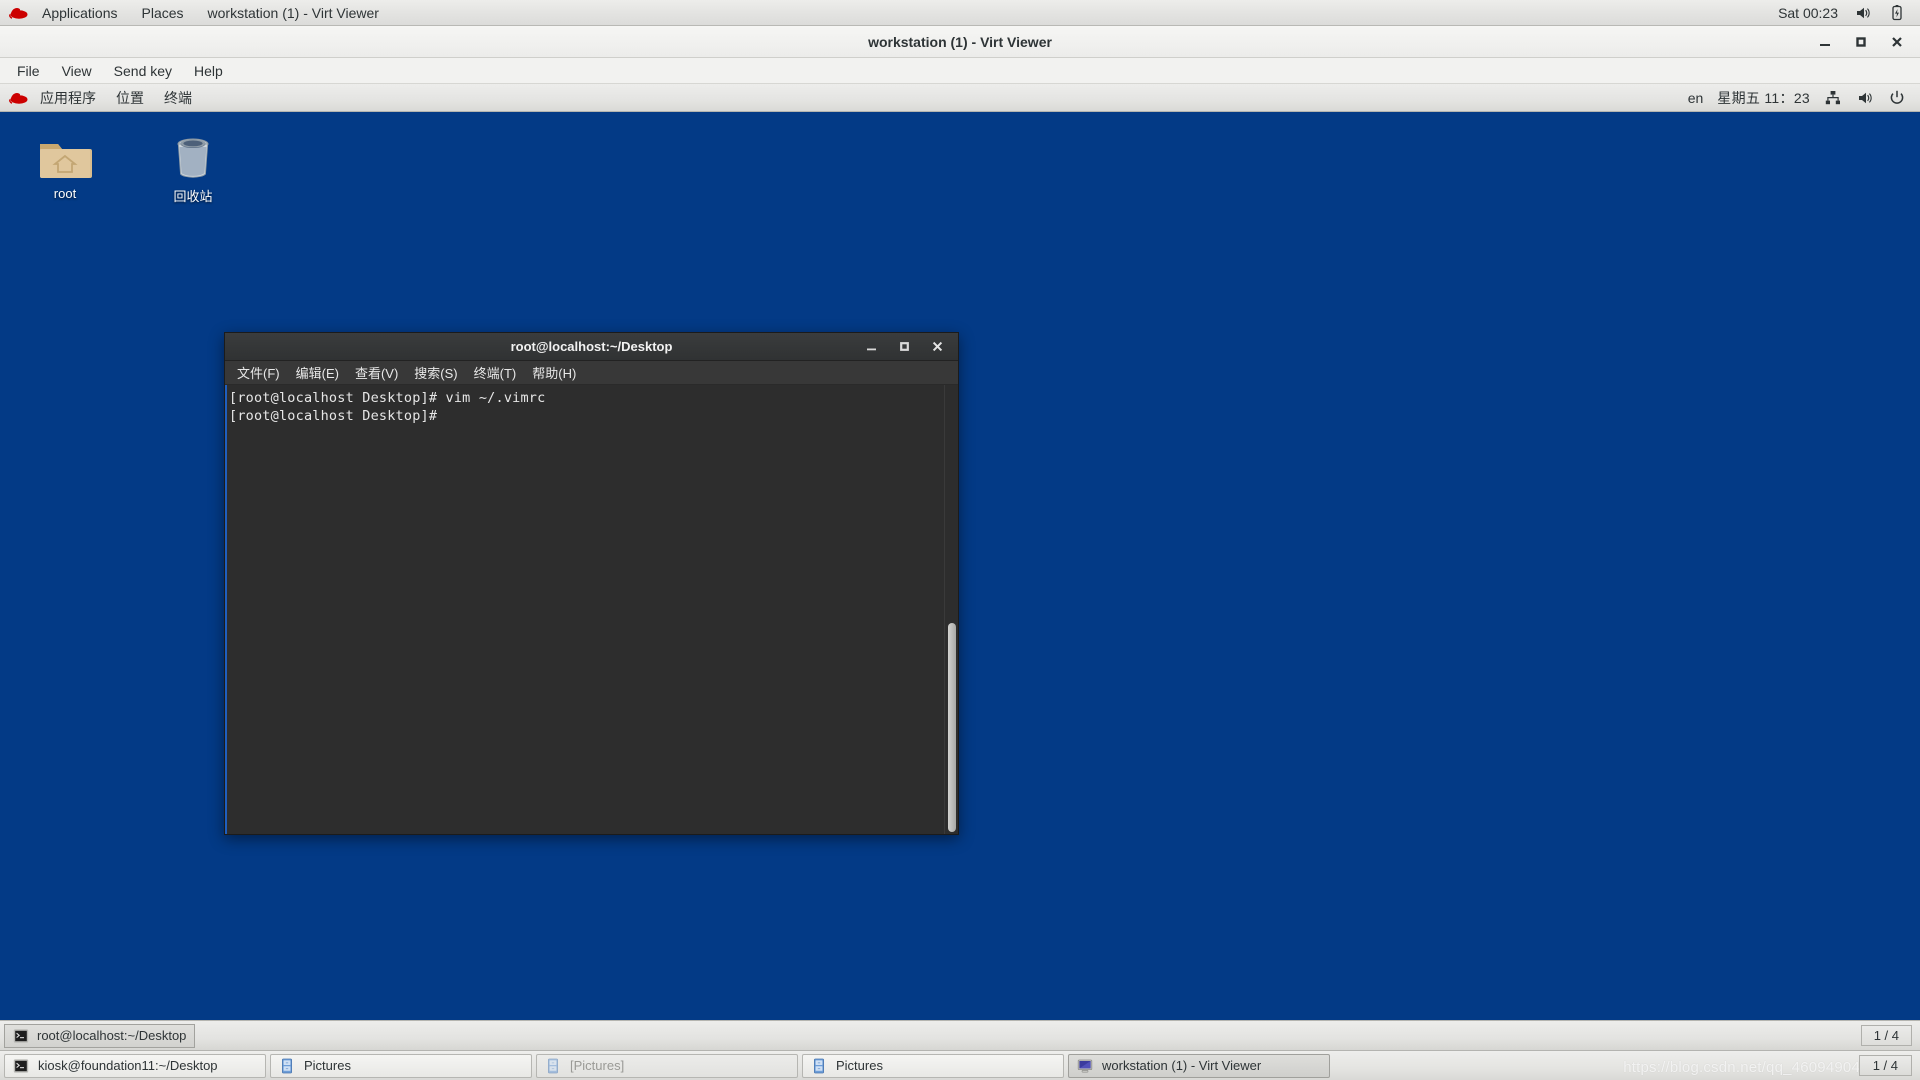 The width and height of the screenshot is (1920, 1080). What do you see at coordinates (937, 346) in the screenshot?
I see `terminal-close-button` at bounding box center [937, 346].